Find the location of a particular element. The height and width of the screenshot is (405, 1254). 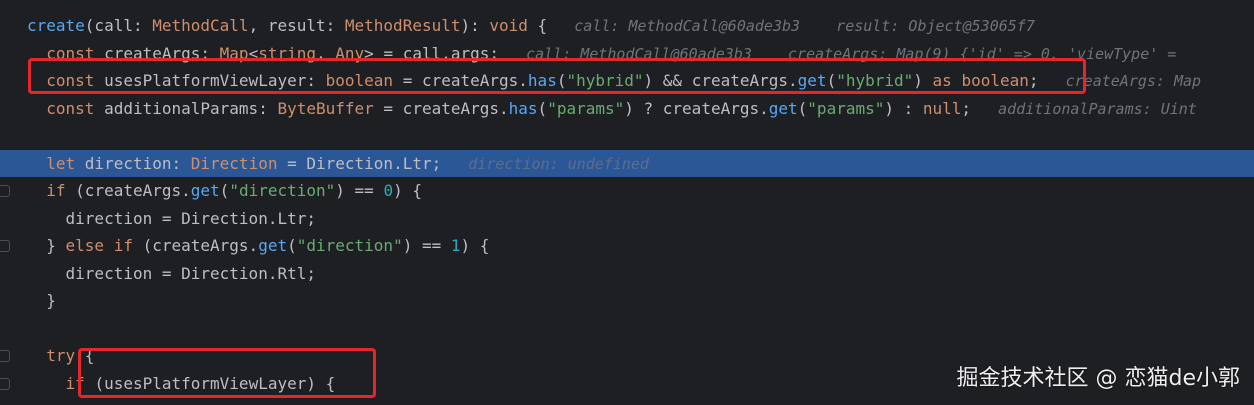

code-text: direction = Direction.Ltr; is located at coordinates (171, 218).